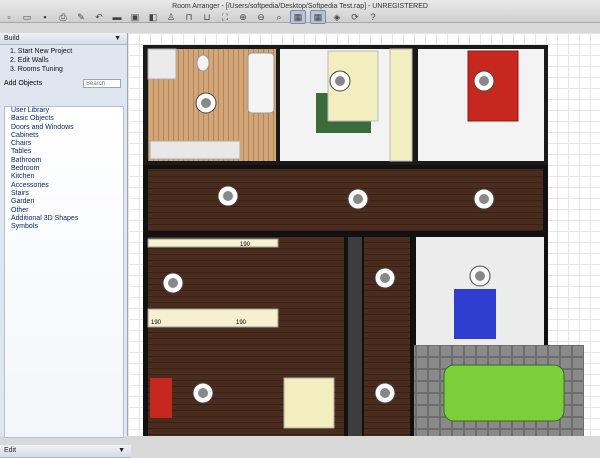 This screenshot has height=458, width=600. What do you see at coordinates (261, 17) in the screenshot?
I see `zoom-out-icon: ⊖` at bounding box center [261, 17].